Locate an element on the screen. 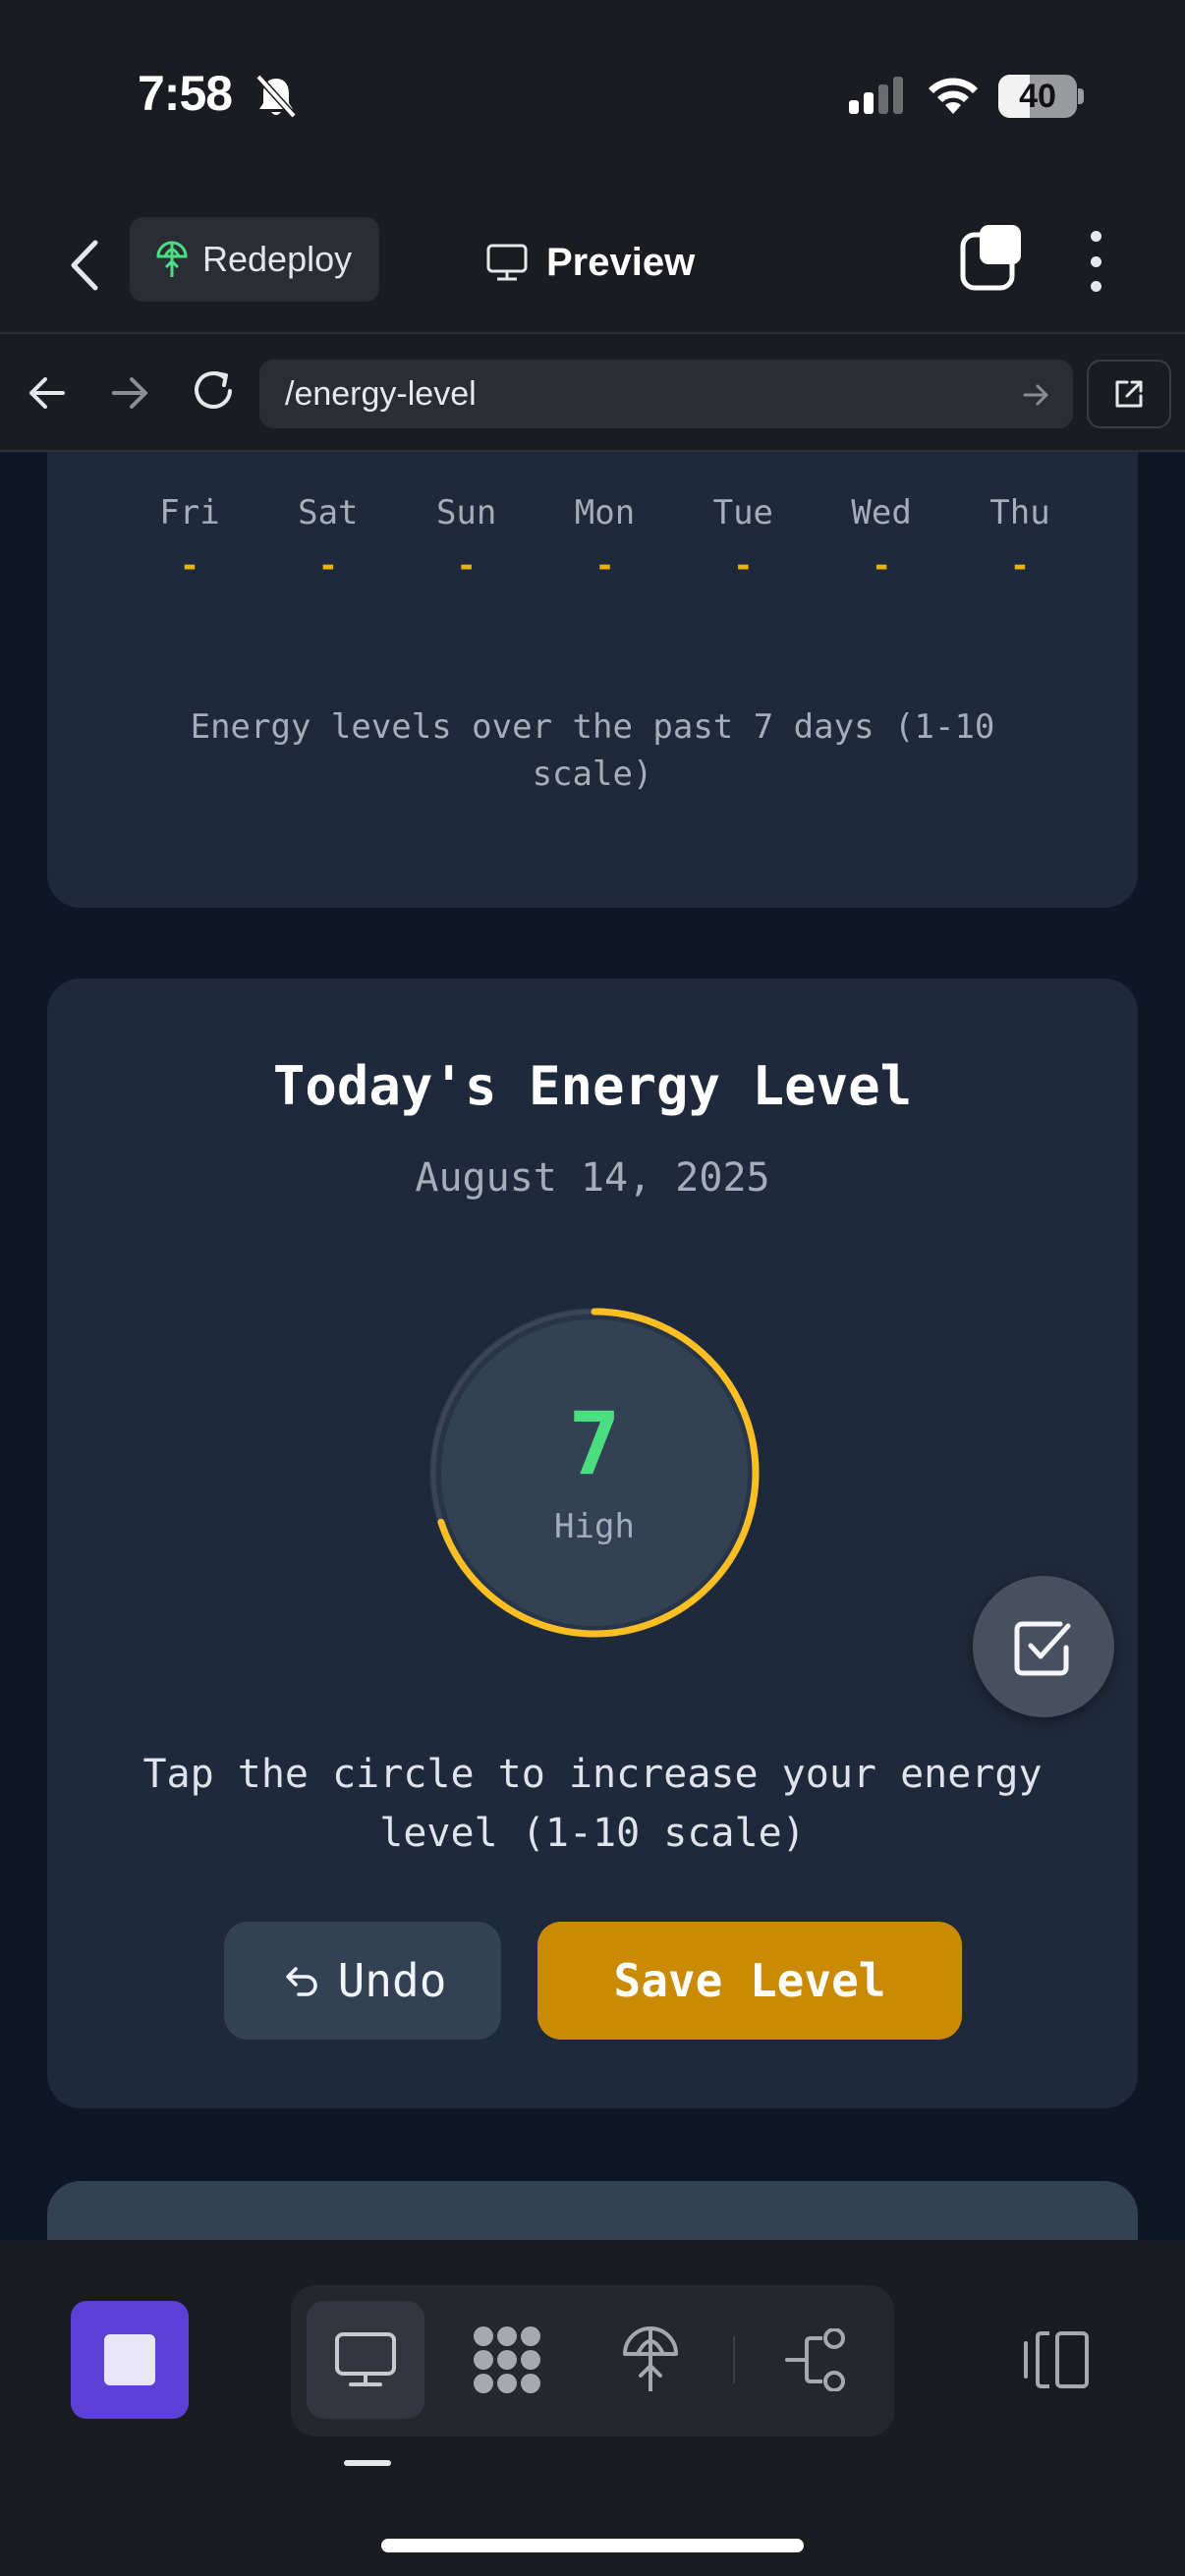 The image size is (1185, 2576). tabs-icon is located at coordinates (991, 258).